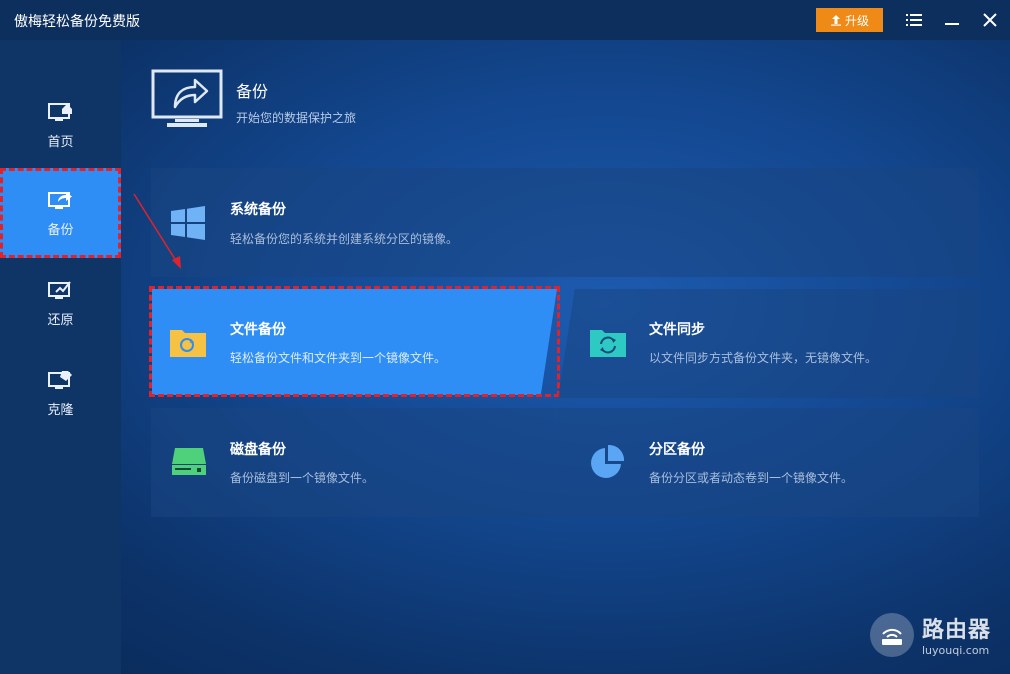 This screenshot has width=1010, height=674. What do you see at coordinates (187, 98) in the screenshot?
I see `backup-monitor-large-icon` at bounding box center [187, 98].